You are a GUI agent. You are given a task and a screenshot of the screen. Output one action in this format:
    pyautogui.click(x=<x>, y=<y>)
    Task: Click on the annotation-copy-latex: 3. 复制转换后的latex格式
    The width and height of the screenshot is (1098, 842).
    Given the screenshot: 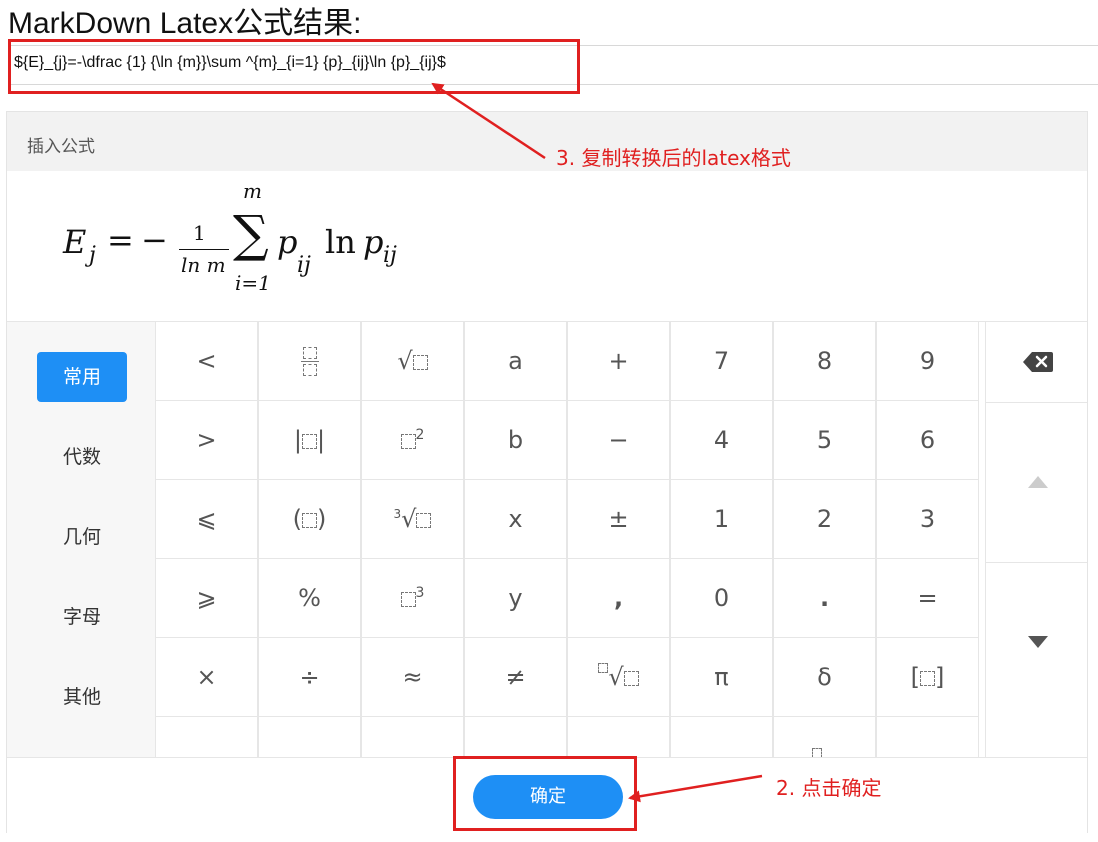 What is the action you would take?
    pyautogui.click(x=673, y=158)
    